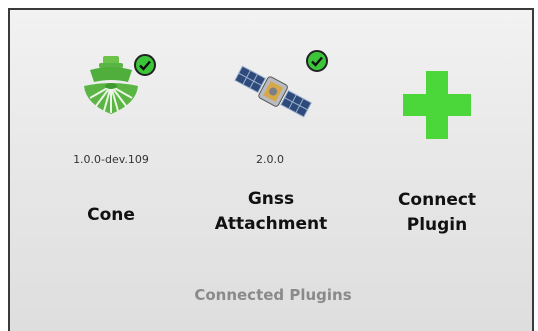 The height and width of the screenshot is (331, 538). What do you see at coordinates (271, 212) in the screenshot?
I see `plugin-name: Gnss Attachment` at bounding box center [271, 212].